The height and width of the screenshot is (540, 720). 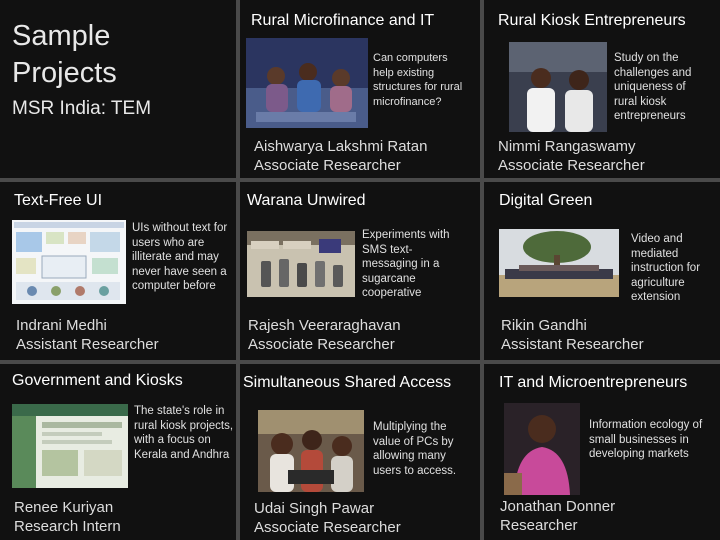 I want to click on page-subtitle: MSR India: TEM, so click(x=82, y=108).